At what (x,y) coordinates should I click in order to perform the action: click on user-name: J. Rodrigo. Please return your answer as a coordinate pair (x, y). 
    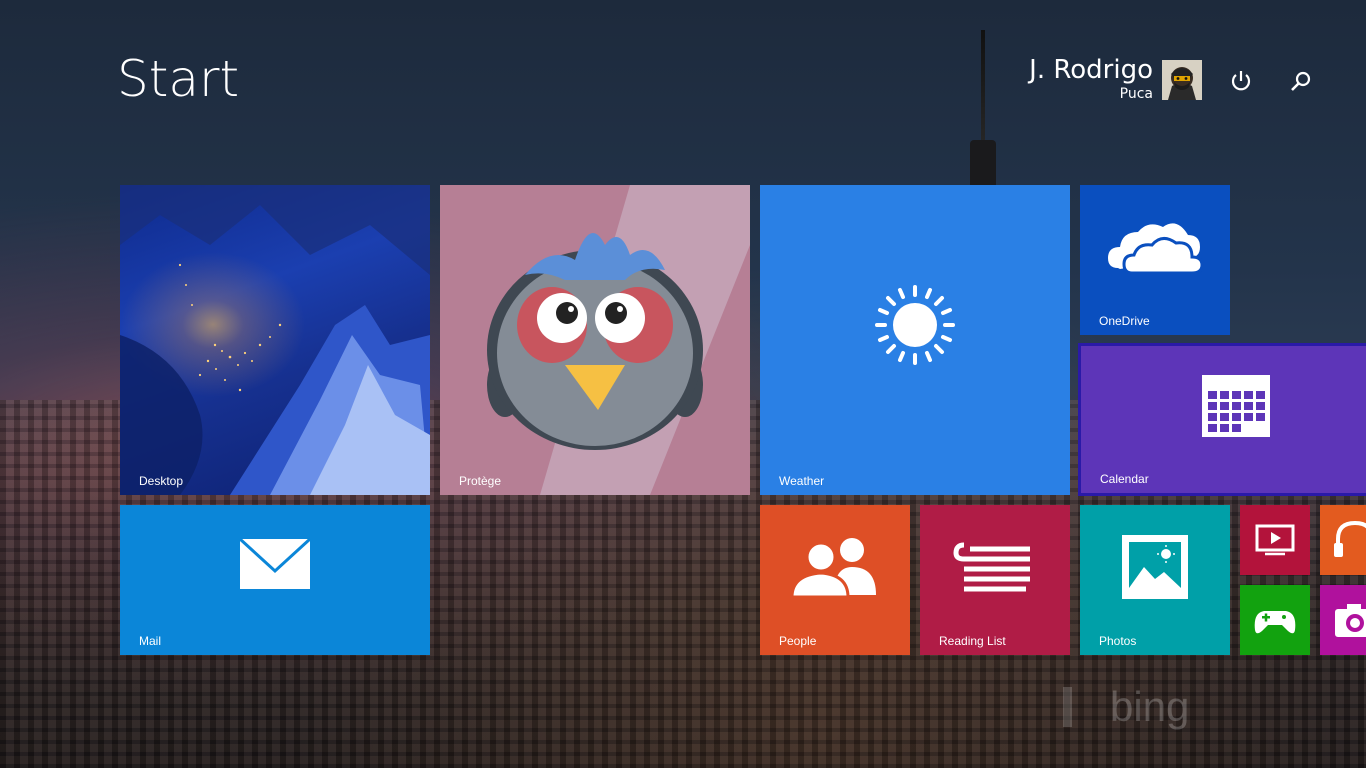
    Looking at the image, I should click on (1091, 70).